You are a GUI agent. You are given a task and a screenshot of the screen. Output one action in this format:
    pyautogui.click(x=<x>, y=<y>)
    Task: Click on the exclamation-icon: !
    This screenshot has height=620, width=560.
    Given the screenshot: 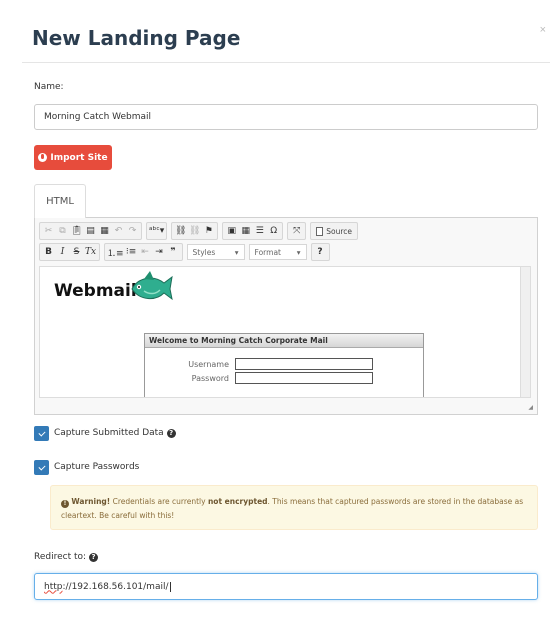 What is the action you would take?
    pyautogui.click(x=65, y=504)
    